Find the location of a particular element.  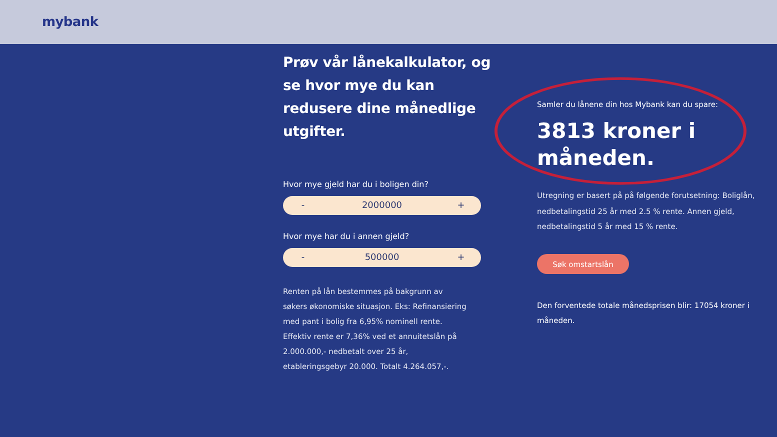

amount-input: 2000000 is located at coordinates (382, 205).